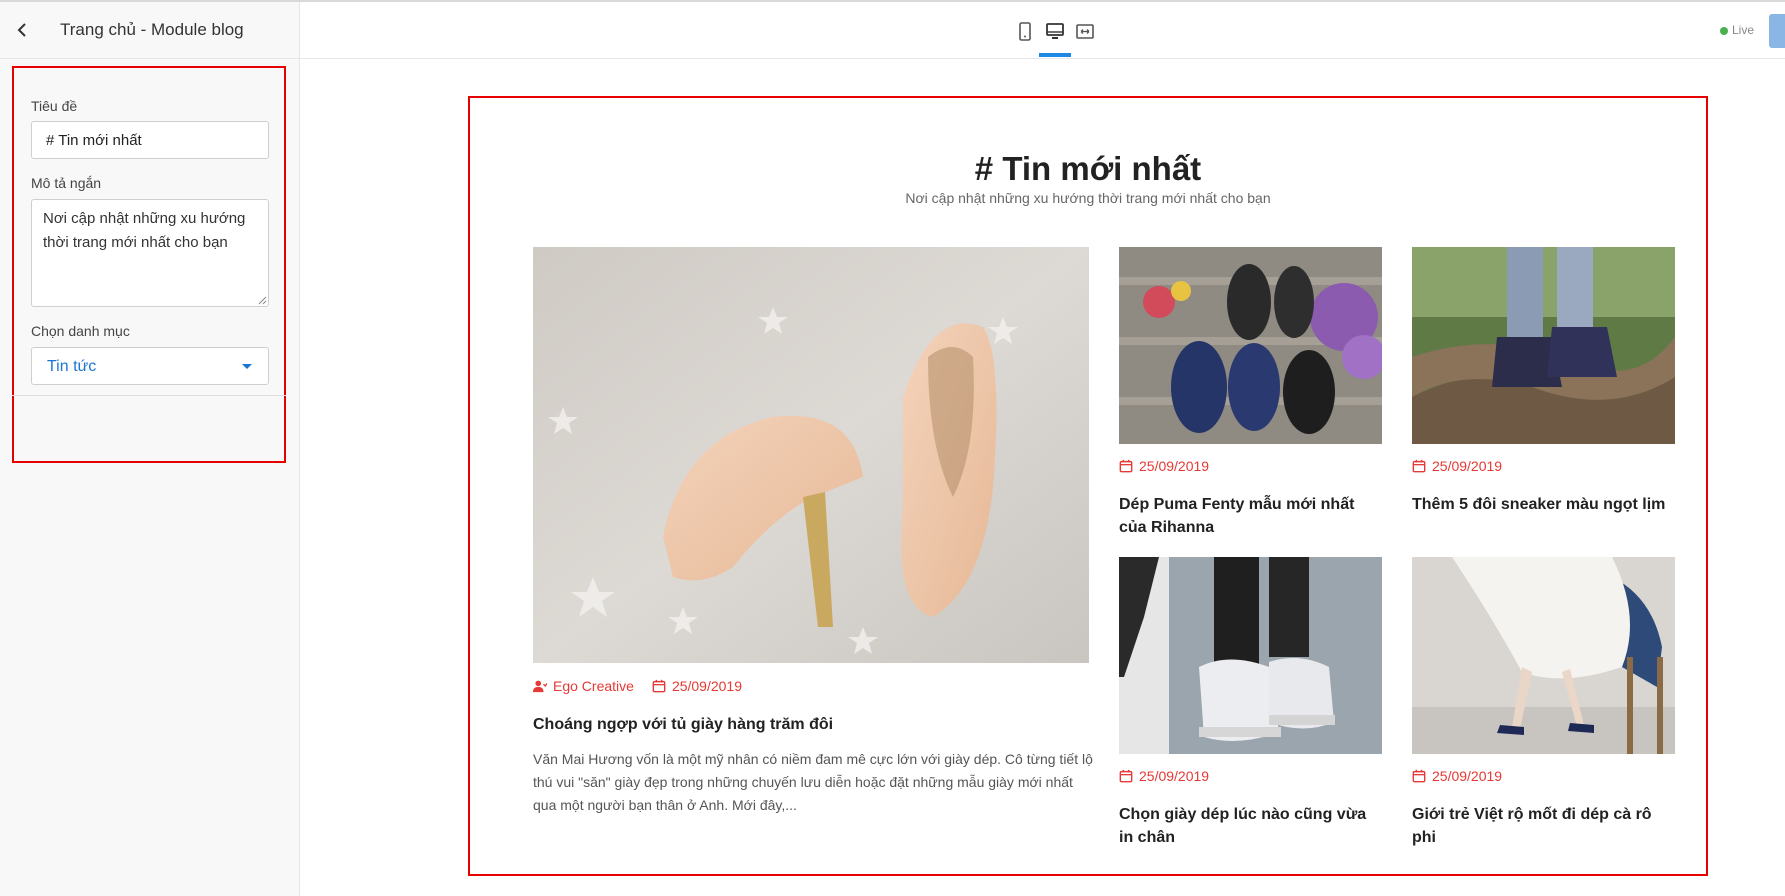 This screenshot has height=896, width=1785. I want to click on mobile-view-button, so click(1025, 32).